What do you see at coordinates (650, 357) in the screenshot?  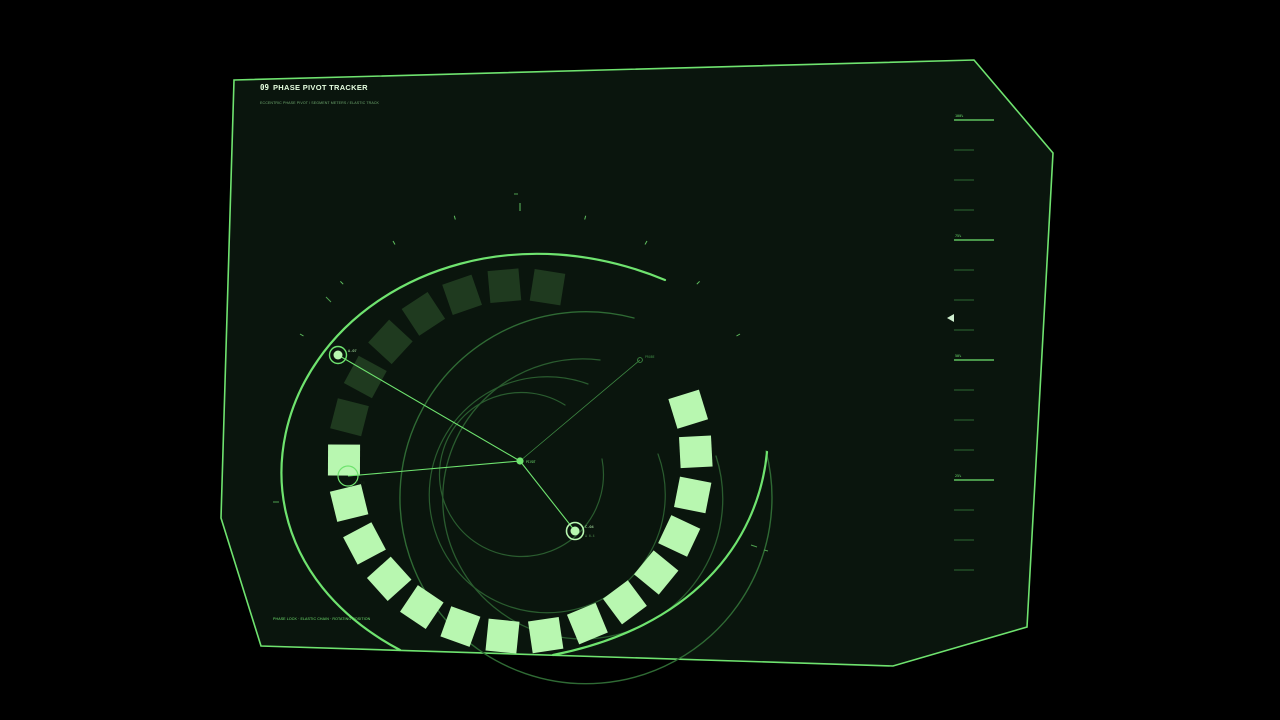 I see `node-probe-label: PROBE` at bounding box center [650, 357].